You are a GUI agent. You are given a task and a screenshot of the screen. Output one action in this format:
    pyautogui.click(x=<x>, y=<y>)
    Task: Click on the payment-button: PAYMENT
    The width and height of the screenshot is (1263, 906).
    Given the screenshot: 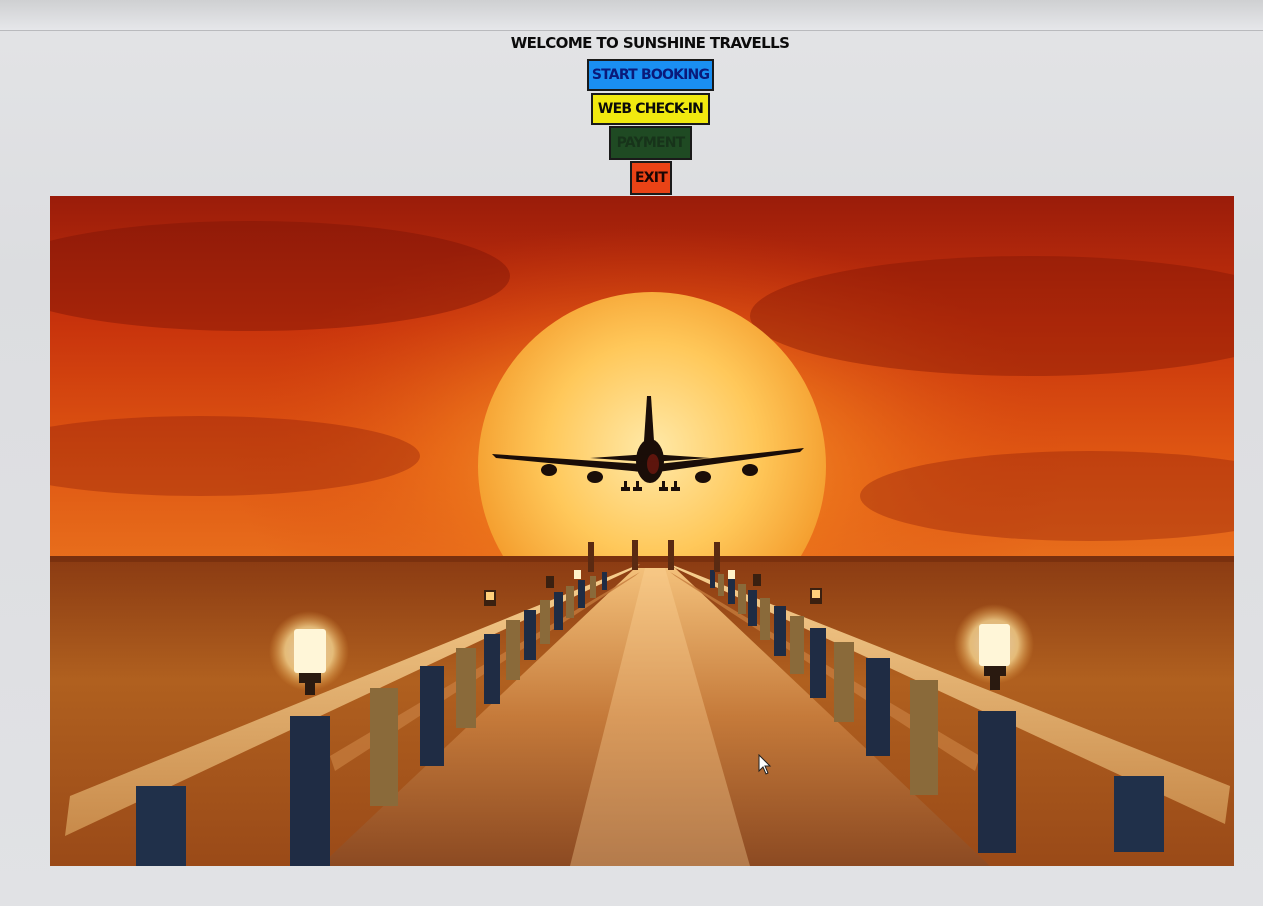 What is the action you would take?
    pyautogui.click(x=650, y=143)
    